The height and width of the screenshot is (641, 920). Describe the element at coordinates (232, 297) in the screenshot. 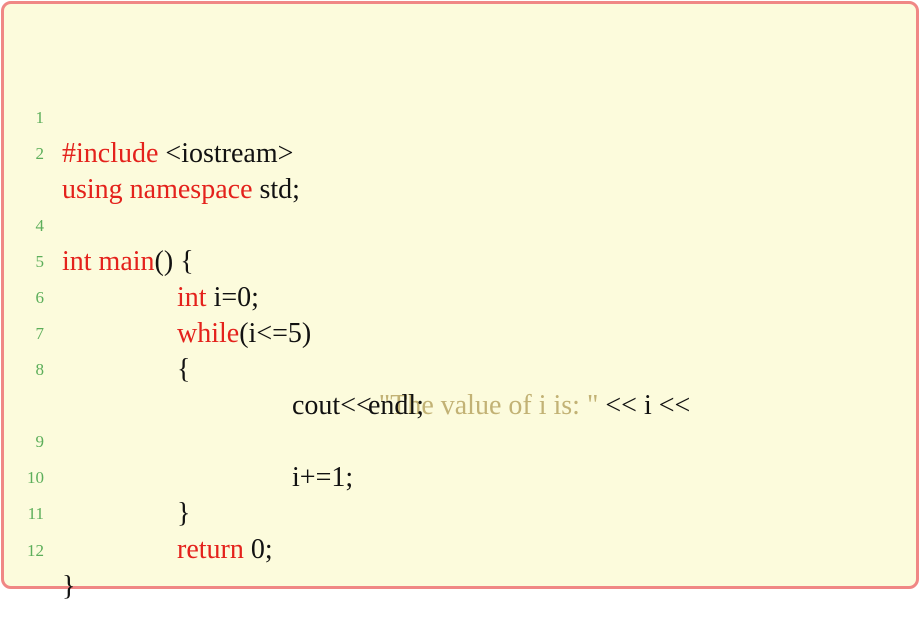

I see `text-token: i=0;` at that location.